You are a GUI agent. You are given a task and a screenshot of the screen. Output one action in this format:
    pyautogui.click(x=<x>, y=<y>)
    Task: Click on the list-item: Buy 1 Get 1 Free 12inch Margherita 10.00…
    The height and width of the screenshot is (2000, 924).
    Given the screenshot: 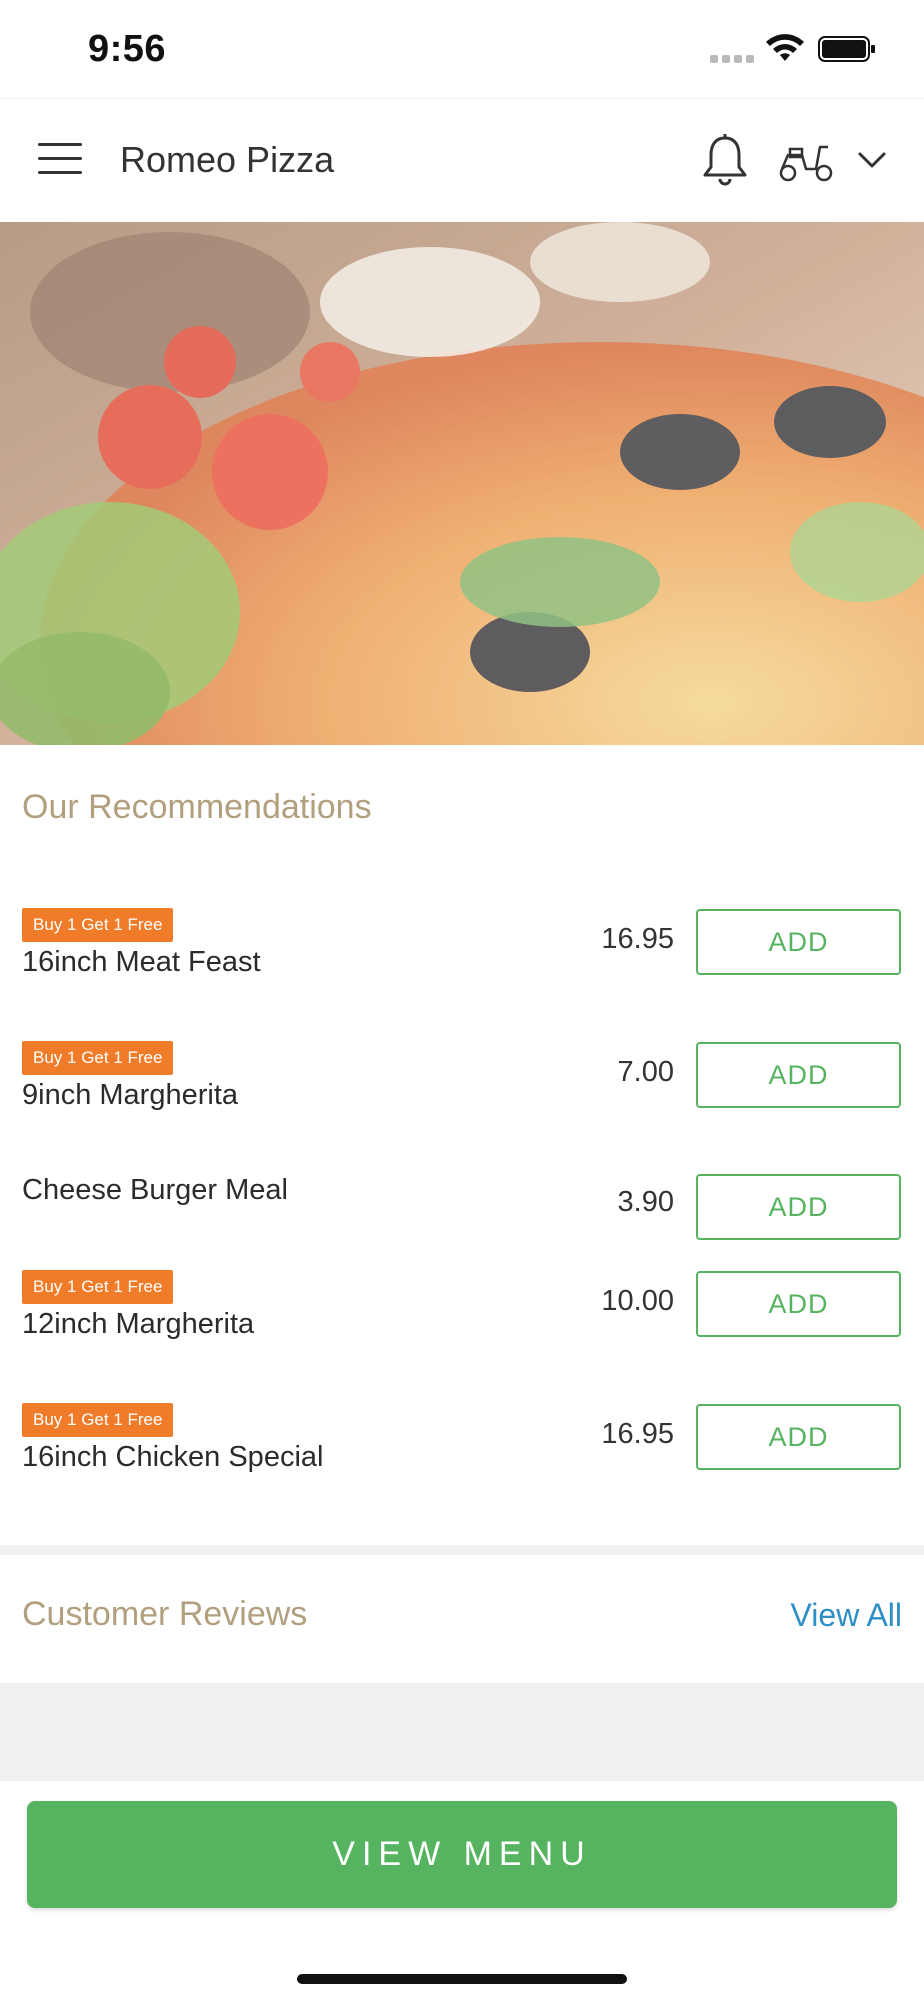 What is the action you would take?
    pyautogui.click(x=462, y=1310)
    